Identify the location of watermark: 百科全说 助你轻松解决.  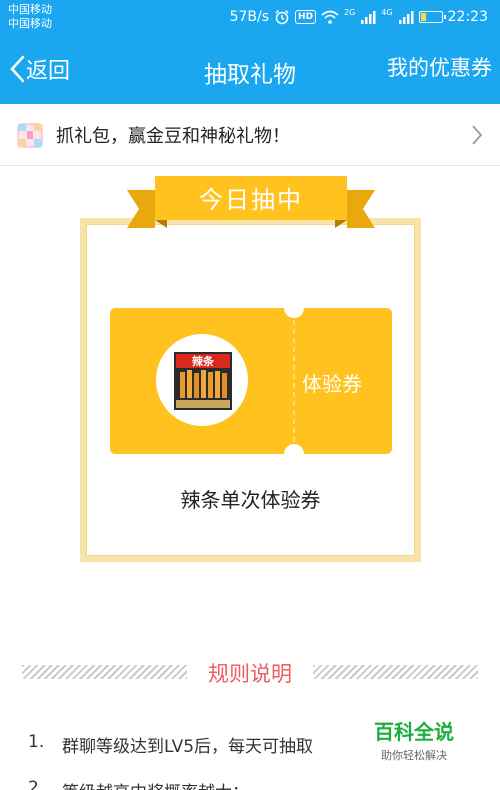
(414, 739).